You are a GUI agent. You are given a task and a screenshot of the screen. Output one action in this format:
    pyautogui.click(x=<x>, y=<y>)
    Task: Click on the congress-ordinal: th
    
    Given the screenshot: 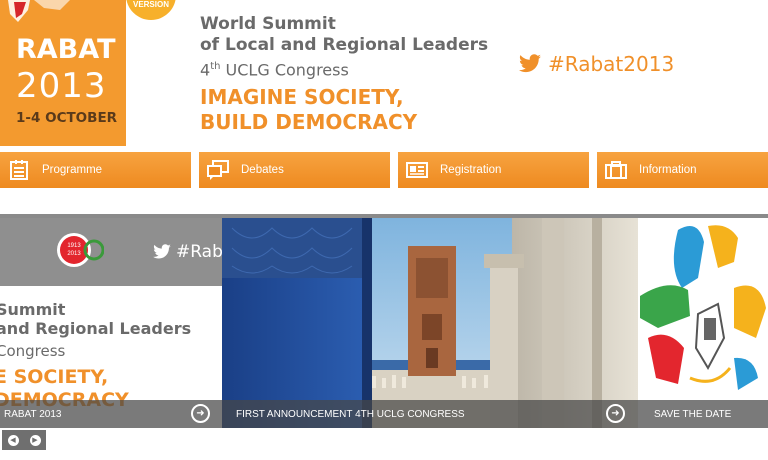 What is the action you would take?
    pyautogui.click(x=215, y=66)
    